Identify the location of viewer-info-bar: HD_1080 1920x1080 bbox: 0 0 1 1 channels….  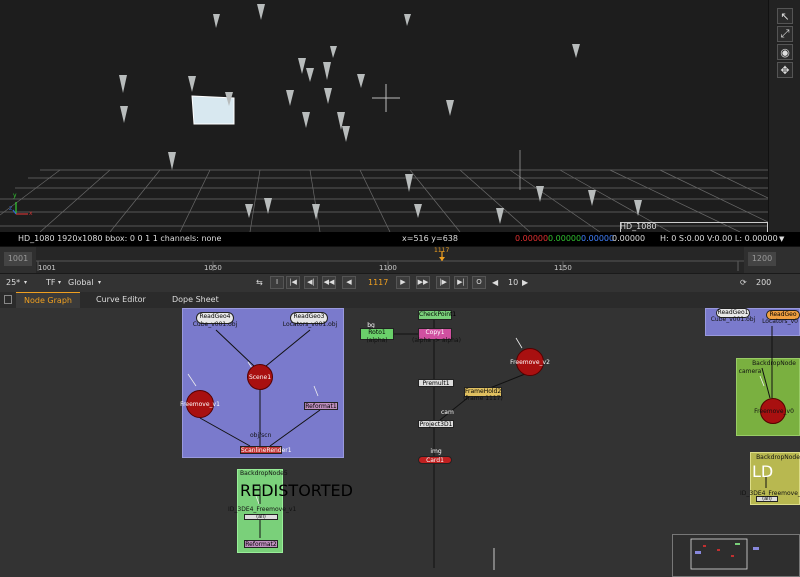
(400, 239).